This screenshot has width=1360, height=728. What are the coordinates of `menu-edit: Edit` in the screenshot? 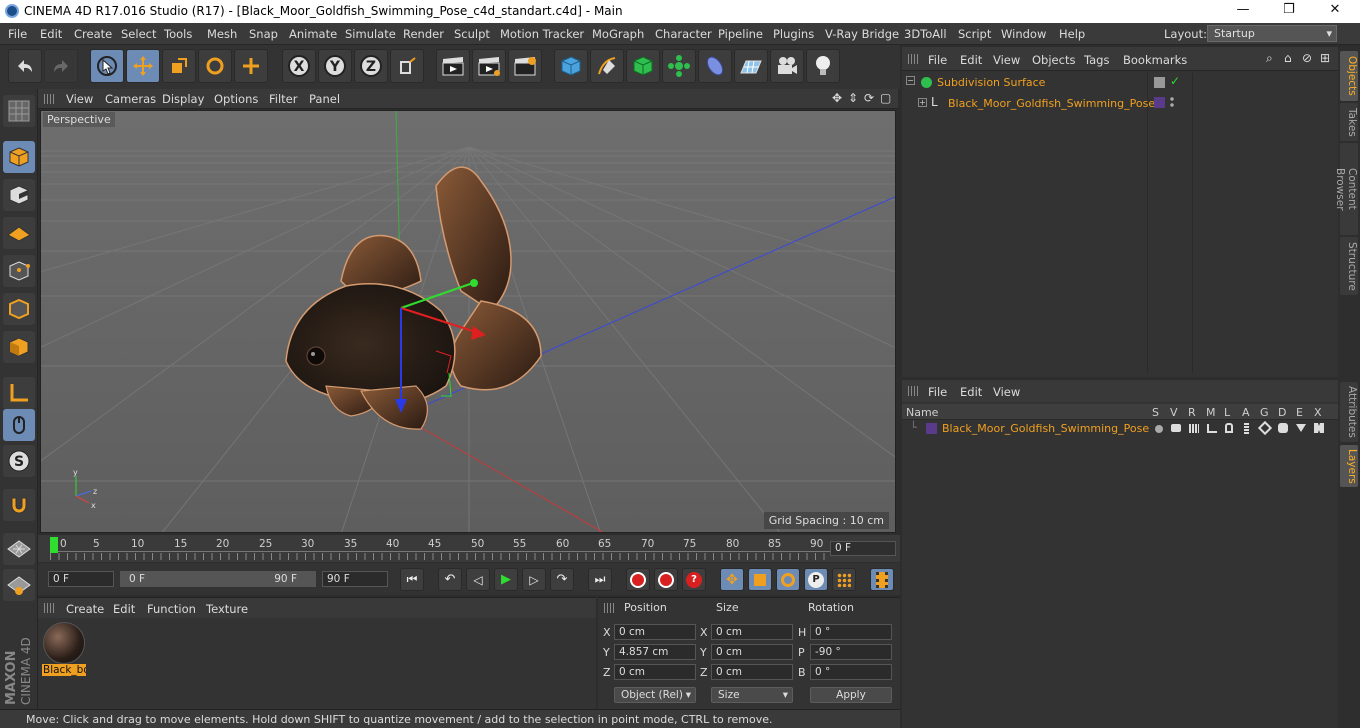 It's located at (51, 34).